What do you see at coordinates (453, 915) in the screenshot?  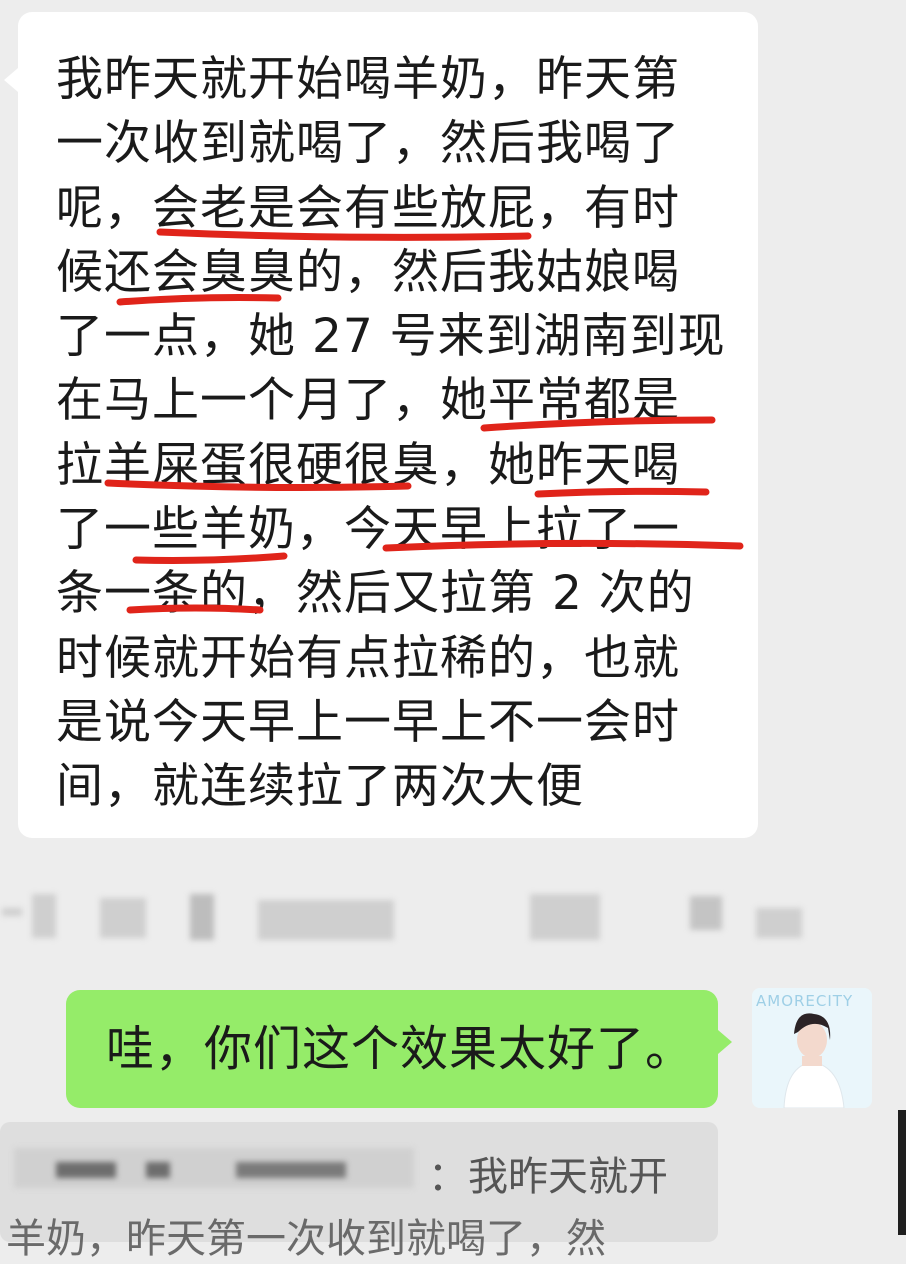 I see `blurred-sender-info` at bounding box center [453, 915].